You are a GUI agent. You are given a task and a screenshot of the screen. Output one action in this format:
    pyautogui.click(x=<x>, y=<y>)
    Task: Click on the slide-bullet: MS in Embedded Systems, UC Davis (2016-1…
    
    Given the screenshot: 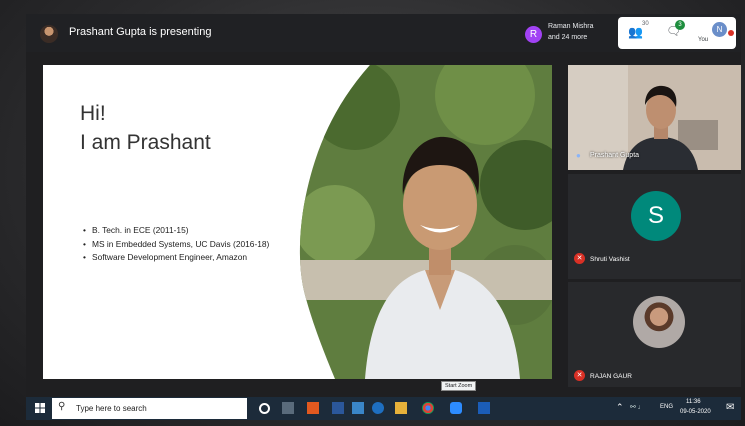 What is the action you would take?
    pyautogui.click(x=190, y=244)
    